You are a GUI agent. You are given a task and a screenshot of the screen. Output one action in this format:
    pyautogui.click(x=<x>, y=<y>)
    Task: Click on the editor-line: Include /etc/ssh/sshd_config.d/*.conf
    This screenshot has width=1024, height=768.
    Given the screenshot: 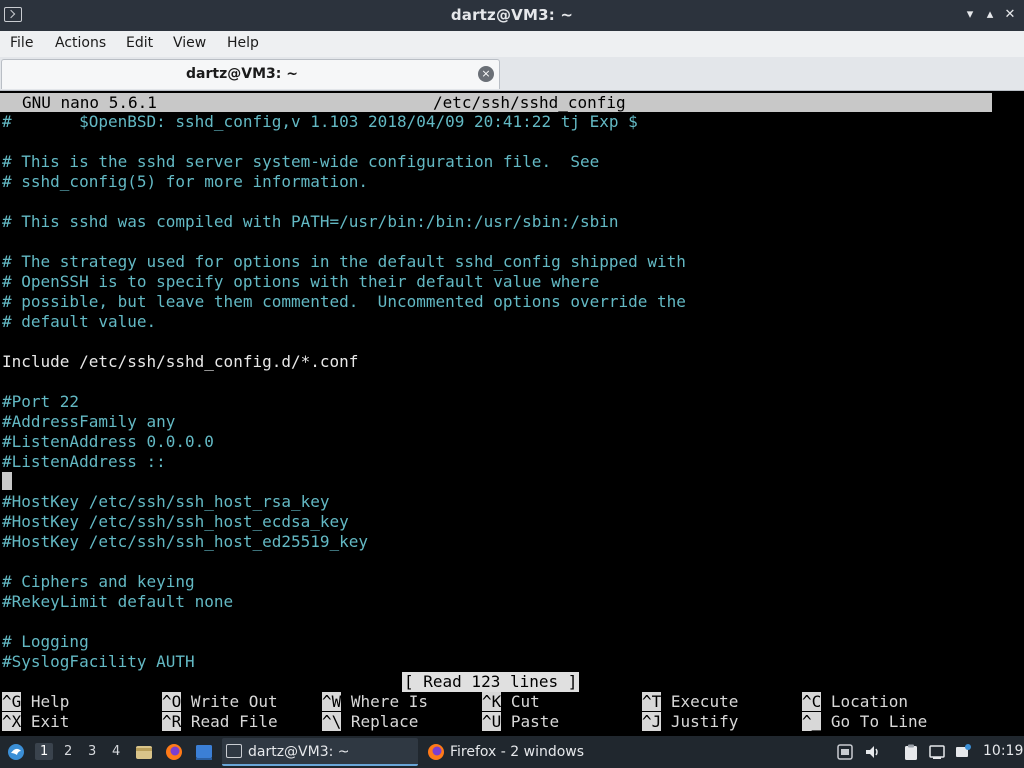 What is the action you would take?
    pyautogui.click(x=180, y=361)
    